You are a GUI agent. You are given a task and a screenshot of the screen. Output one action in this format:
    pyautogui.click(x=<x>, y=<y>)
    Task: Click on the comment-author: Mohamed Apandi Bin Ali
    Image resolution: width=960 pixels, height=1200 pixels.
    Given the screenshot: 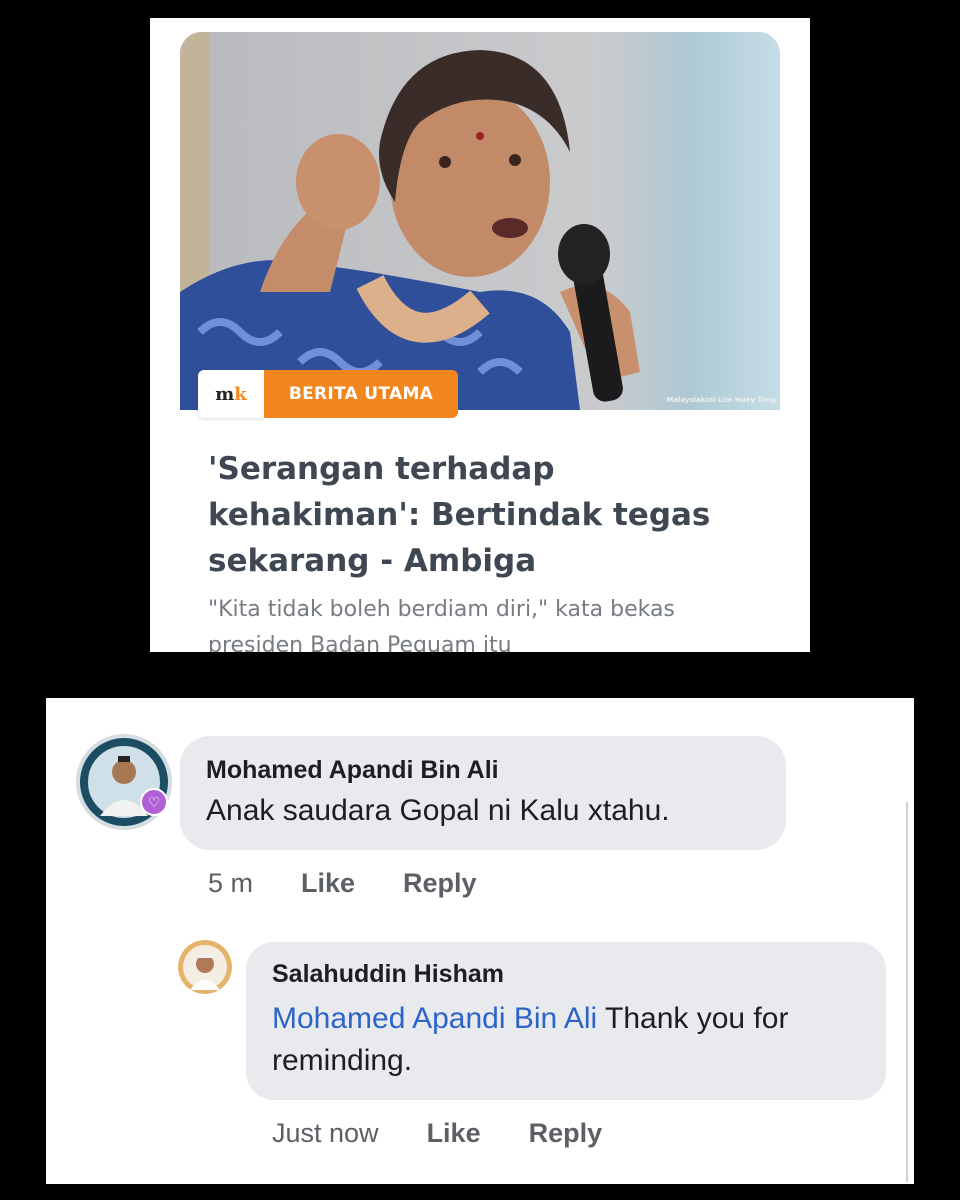 What is the action you would take?
    pyautogui.click(x=352, y=770)
    